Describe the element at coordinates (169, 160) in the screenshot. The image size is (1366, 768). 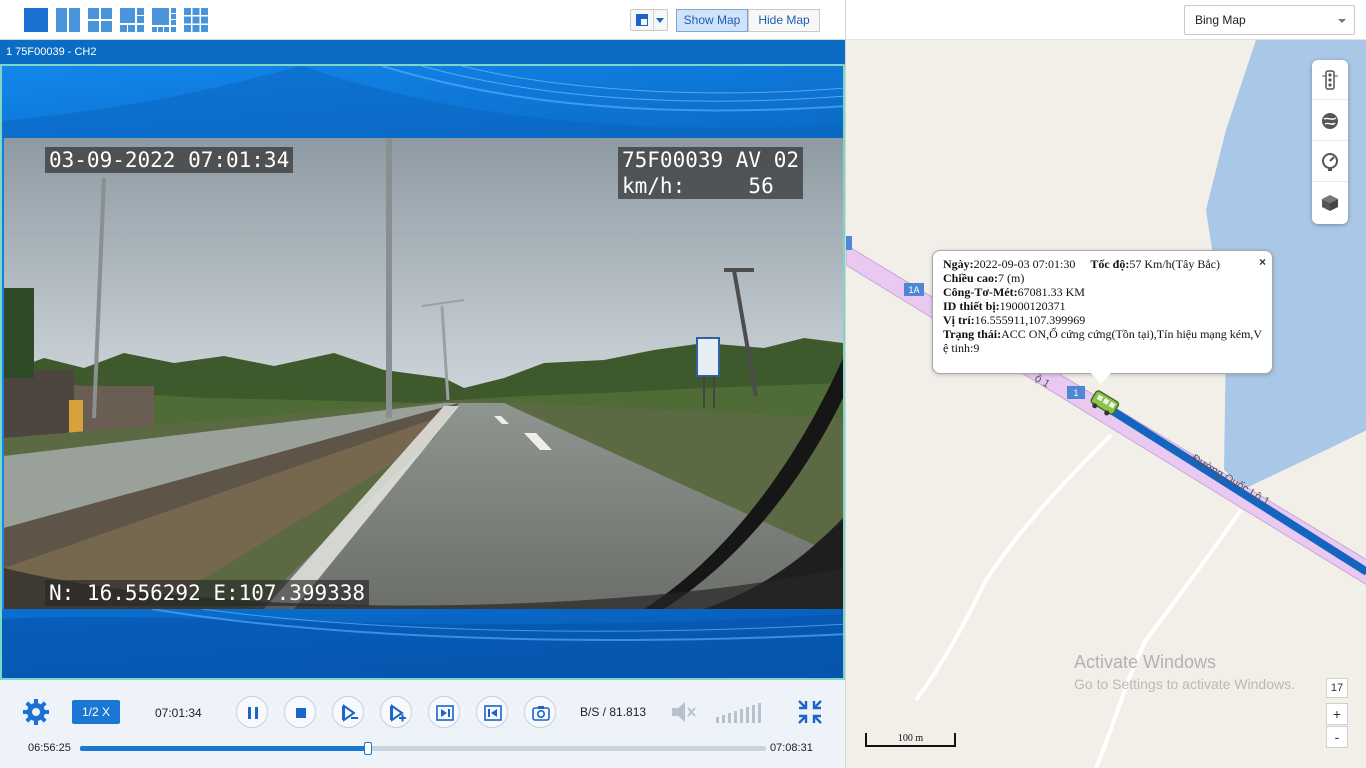
I see `osd-datetime: 03-09-2022 07:01:34` at that location.